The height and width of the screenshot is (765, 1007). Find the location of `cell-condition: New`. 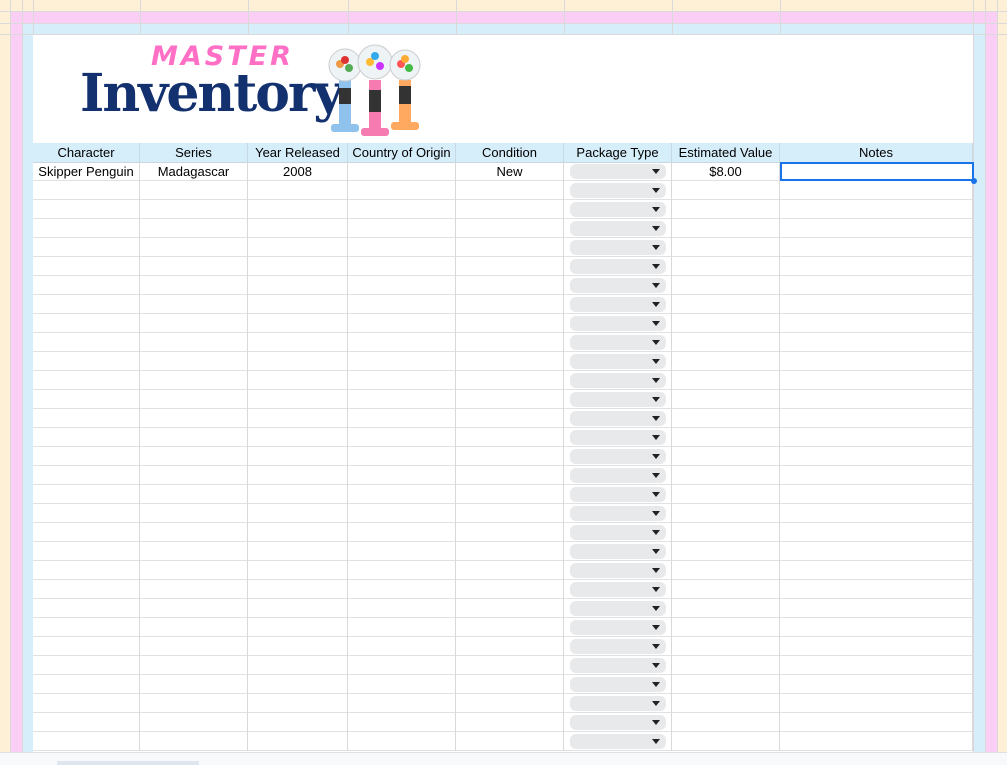

cell-condition: New is located at coordinates (510, 171).